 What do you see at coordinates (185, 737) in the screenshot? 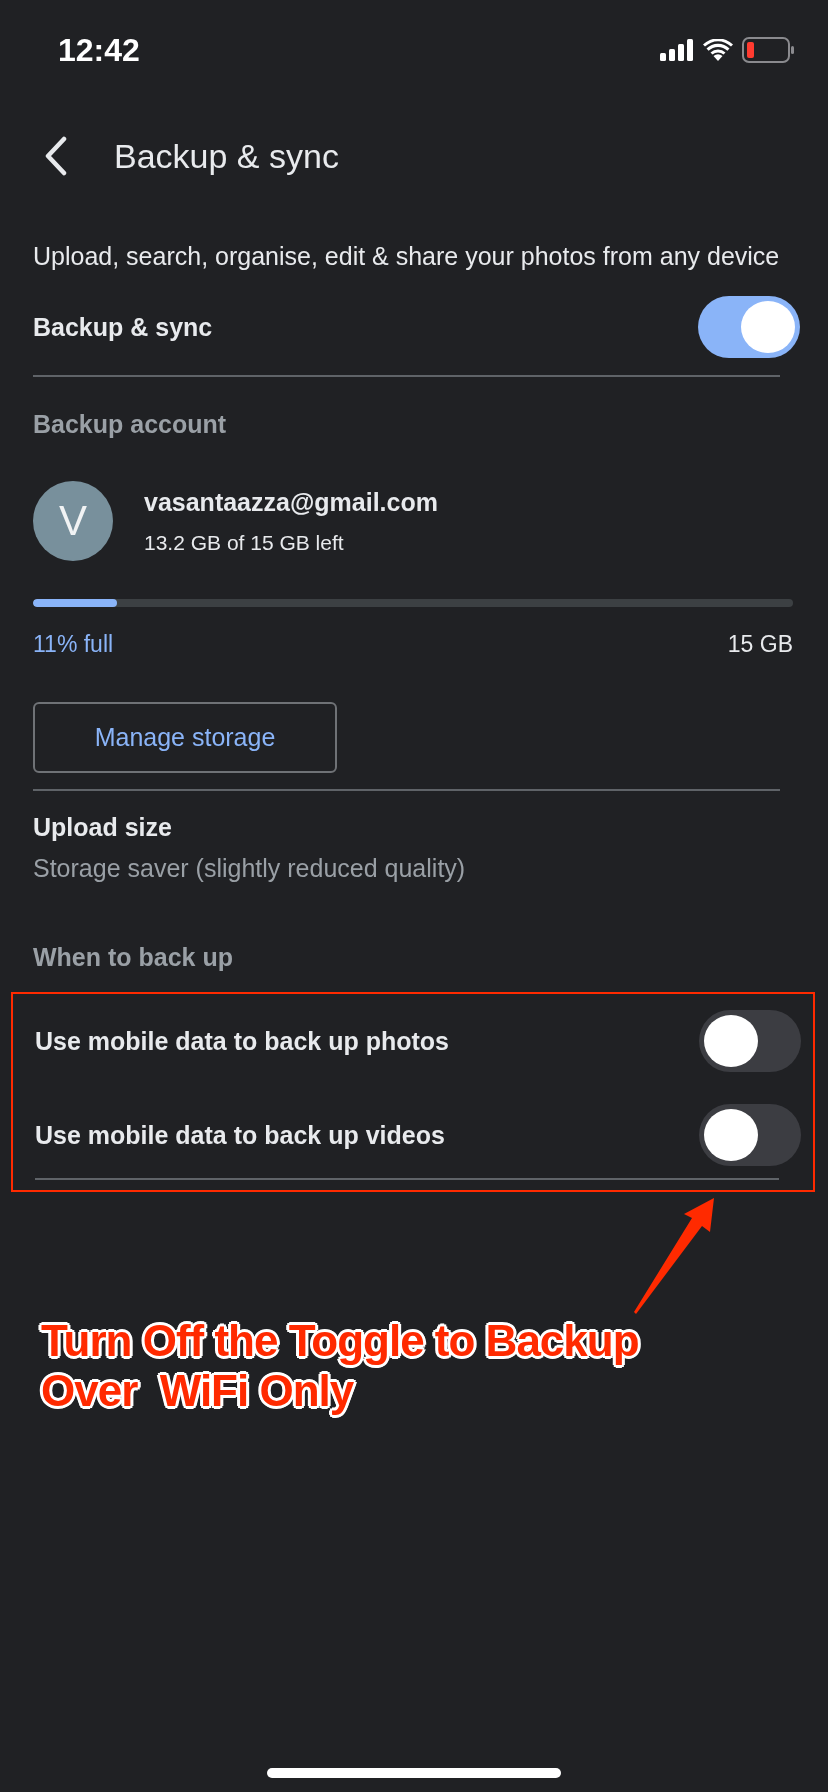
I see `manage-storage-button: Manage storage` at bounding box center [185, 737].